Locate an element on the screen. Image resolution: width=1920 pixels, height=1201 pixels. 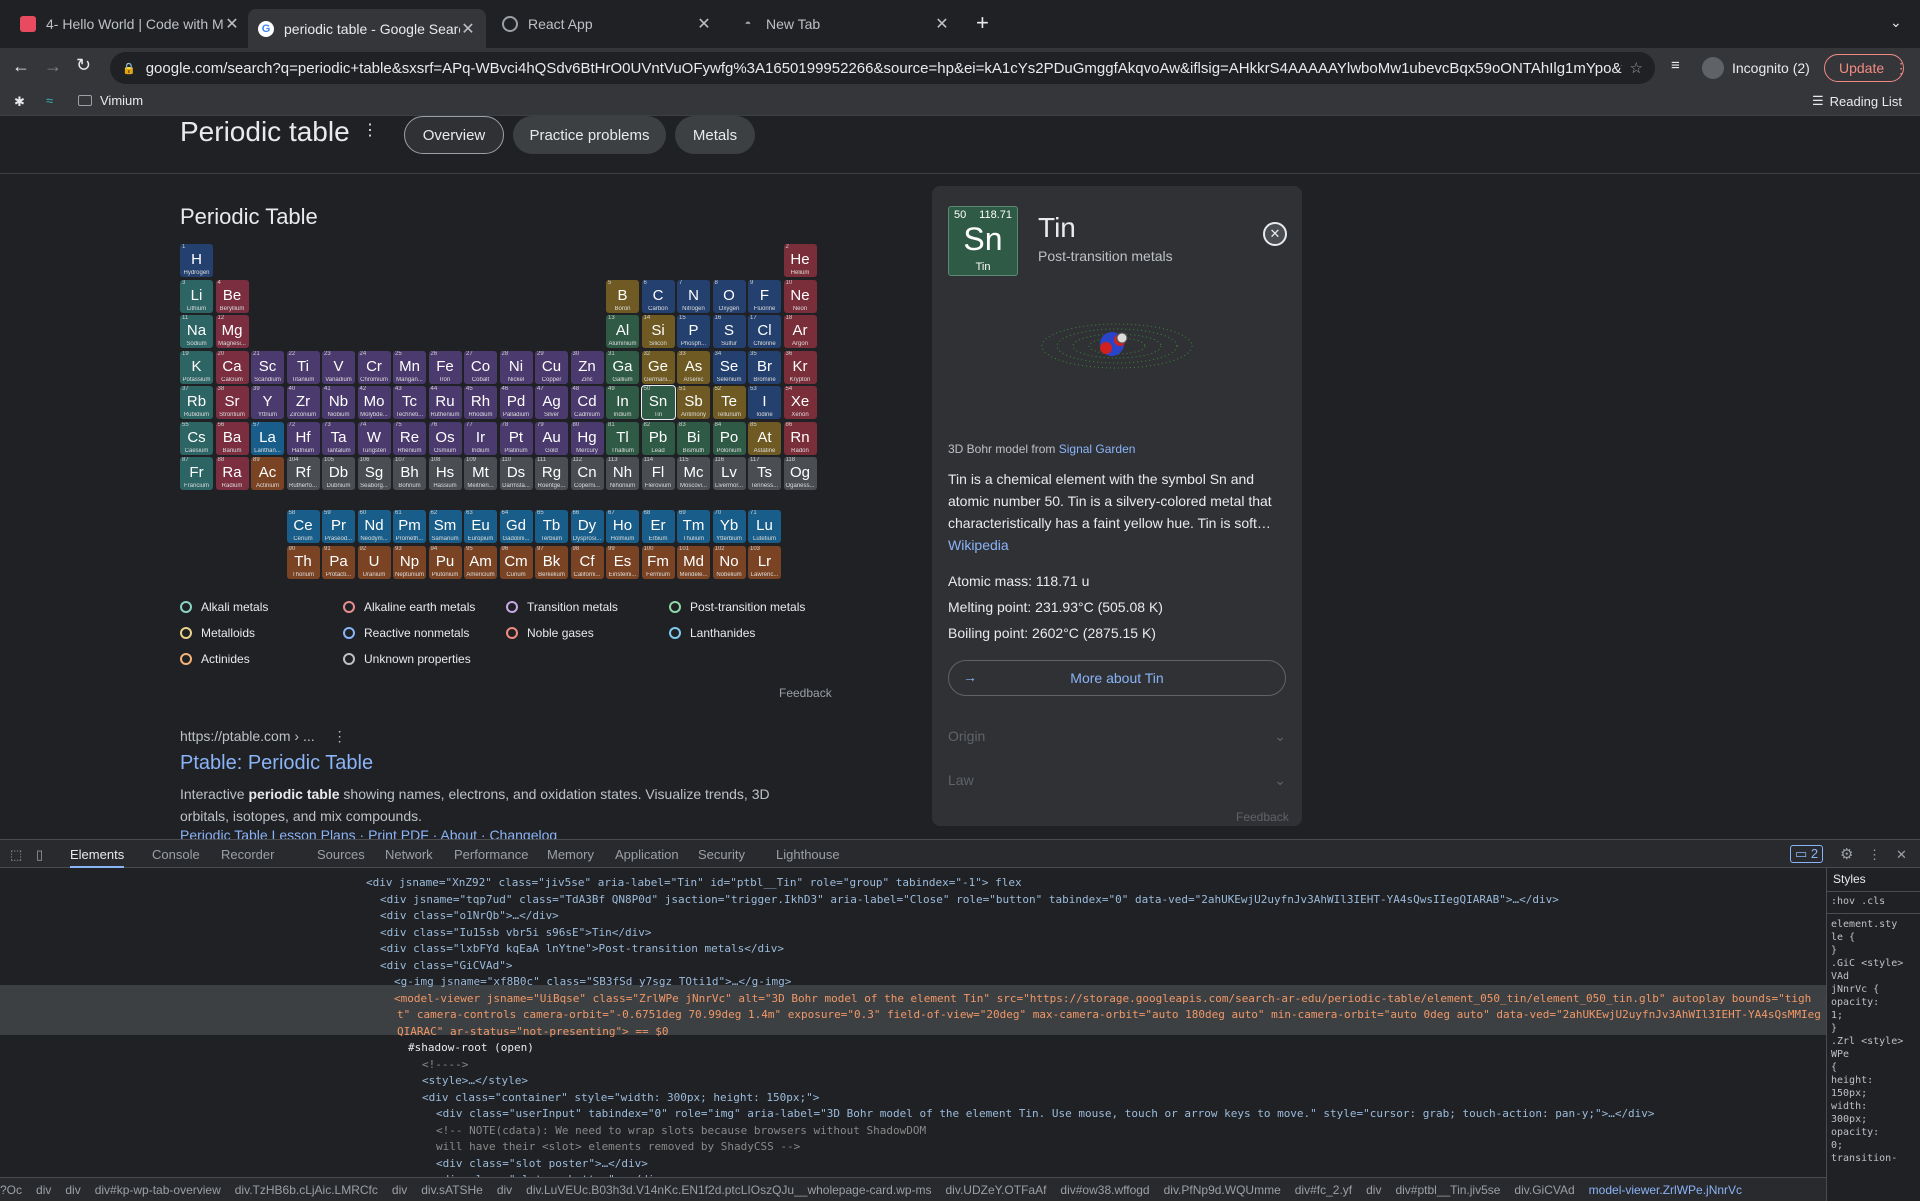
chip-practice-problems: Practice problems is located at coordinates (589, 135).